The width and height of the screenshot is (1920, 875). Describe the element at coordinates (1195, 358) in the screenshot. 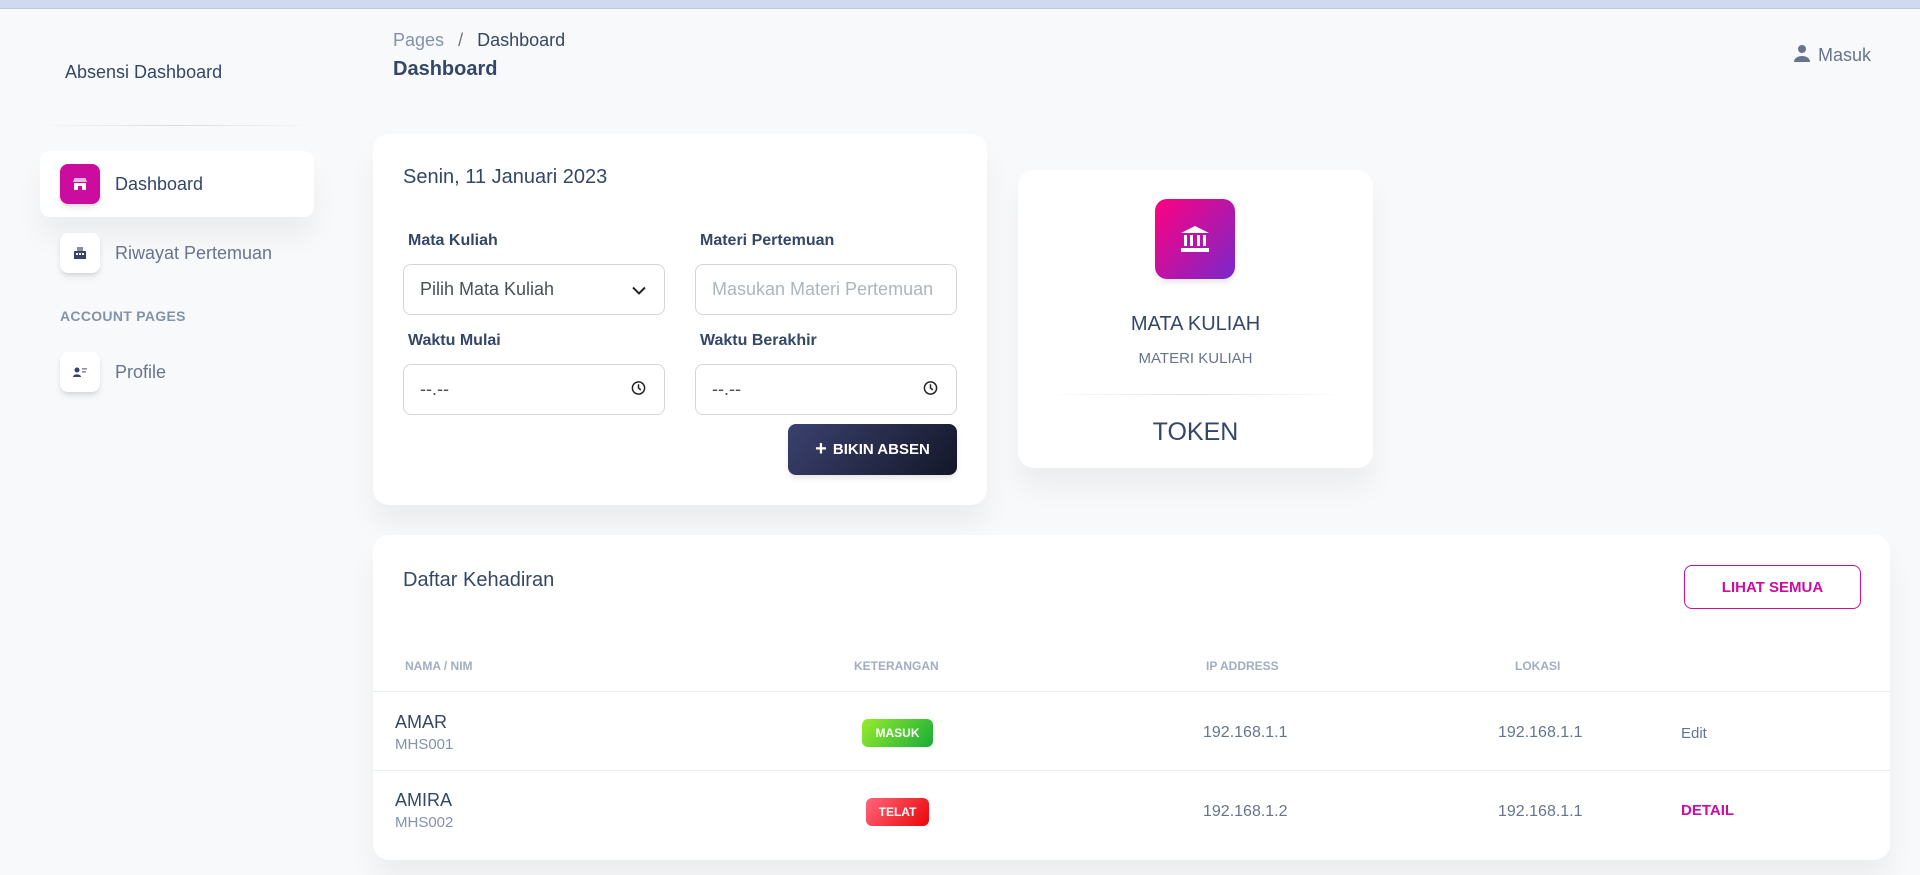

I see `course-material: MATERI KULIAH` at that location.